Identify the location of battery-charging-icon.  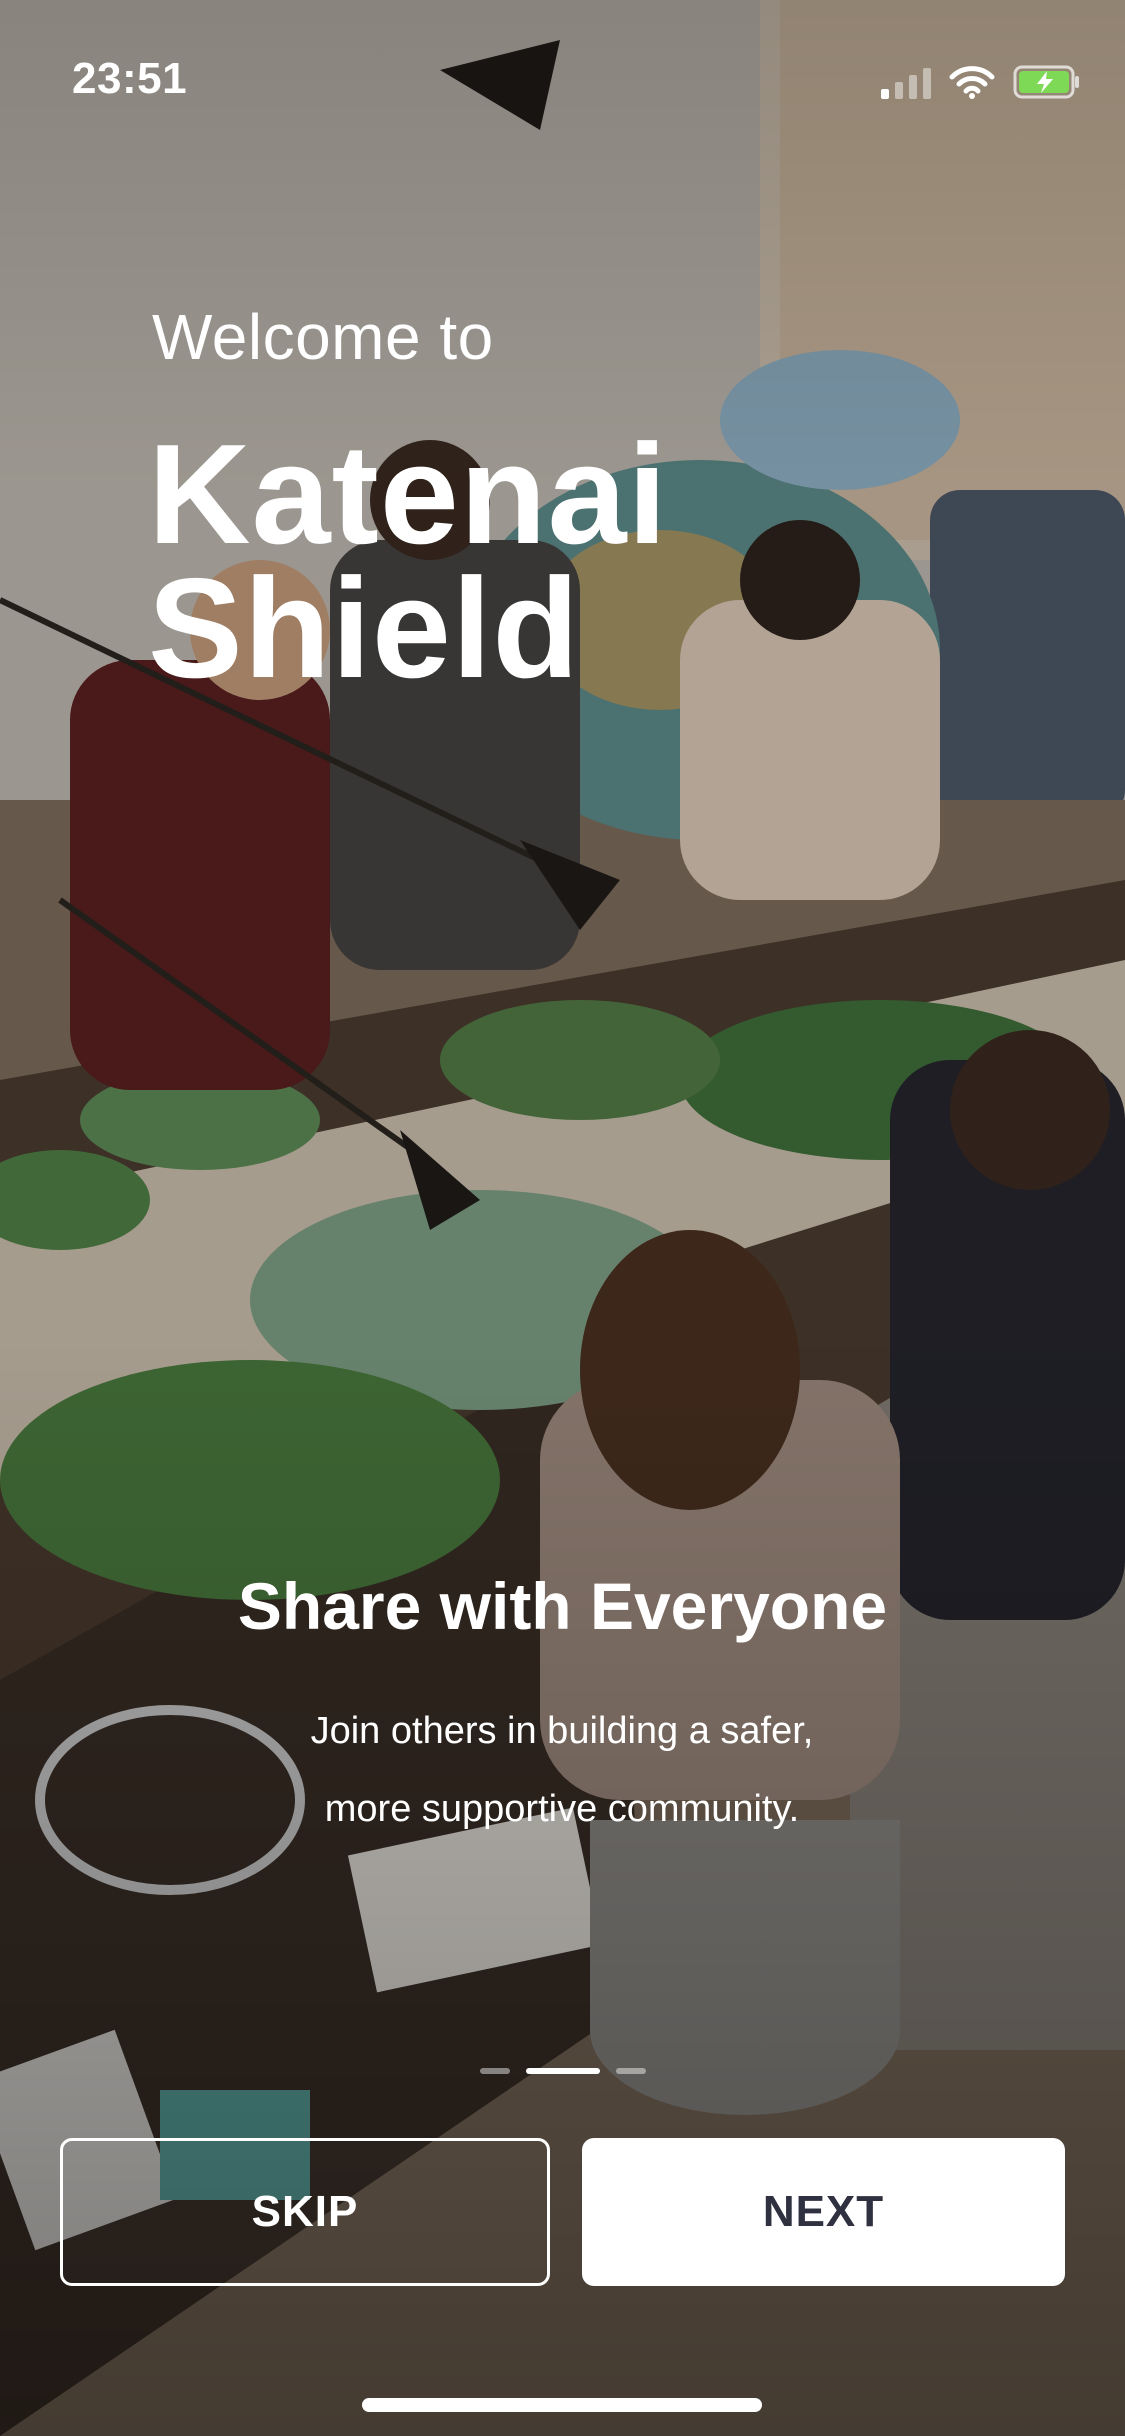
(1047, 82).